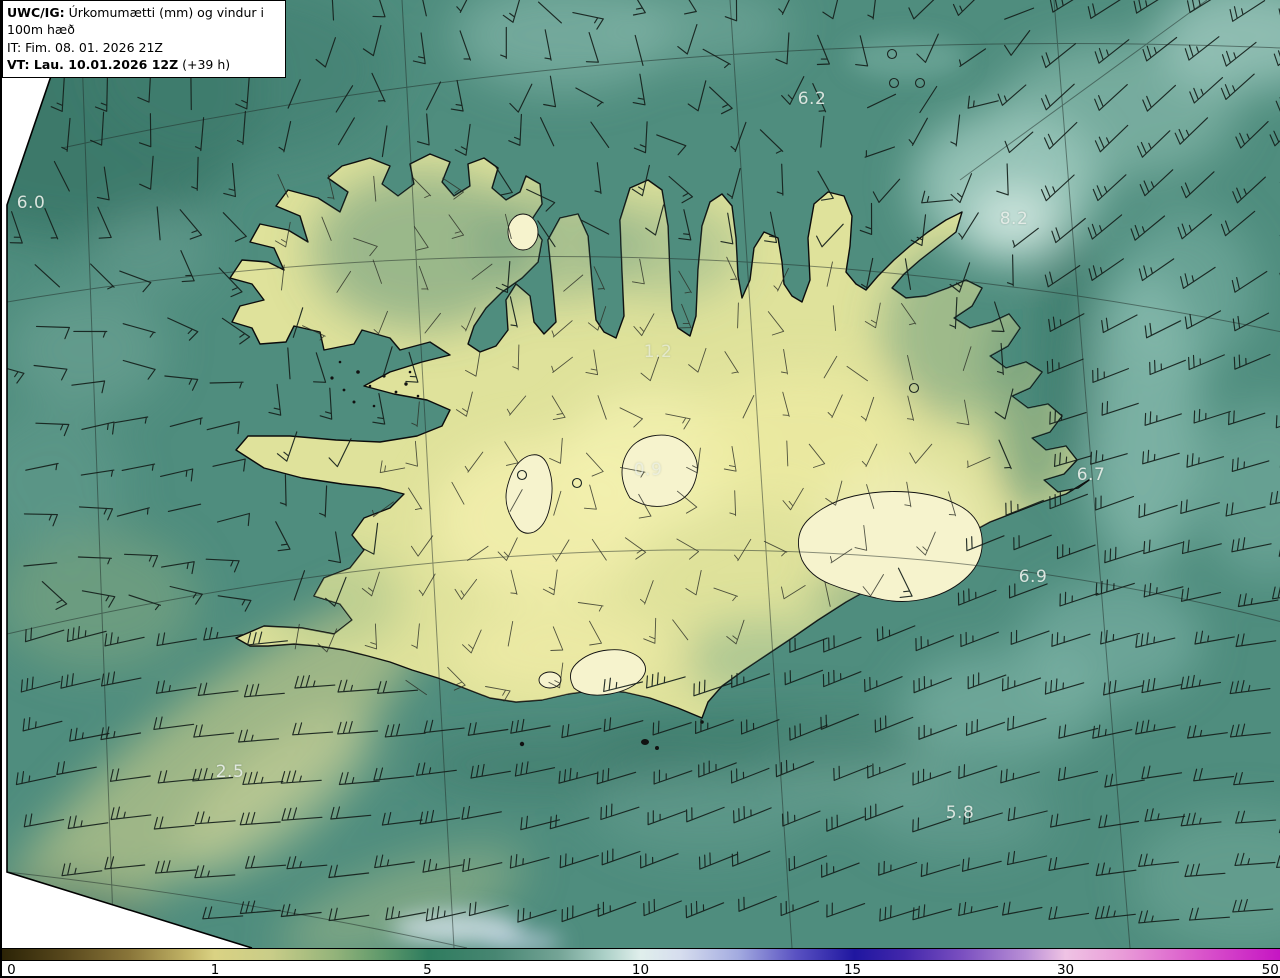 This screenshot has width=1280, height=978. What do you see at coordinates (93, 64) in the screenshot?
I see `valid-time: VT: Lau. 10.01.2026 12Z` at bounding box center [93, 64].